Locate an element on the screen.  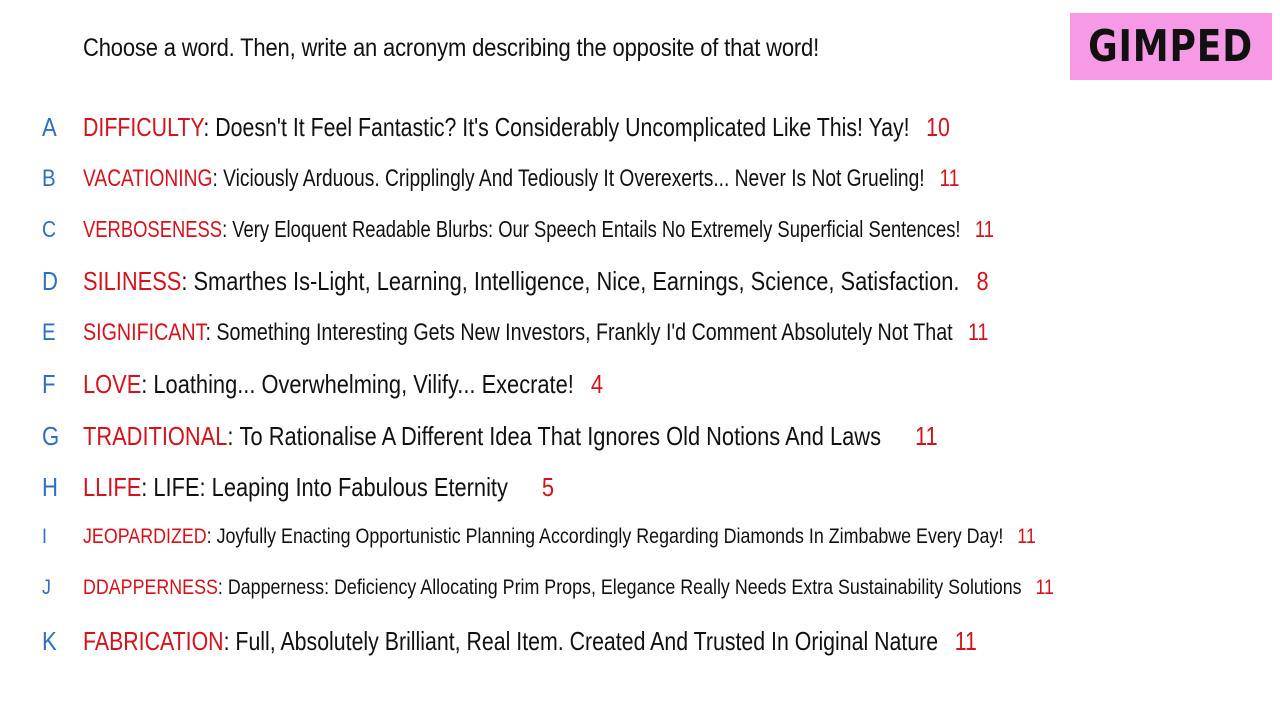
gimped-badge-label: GIMPED is located at coordinates (1171, 46).